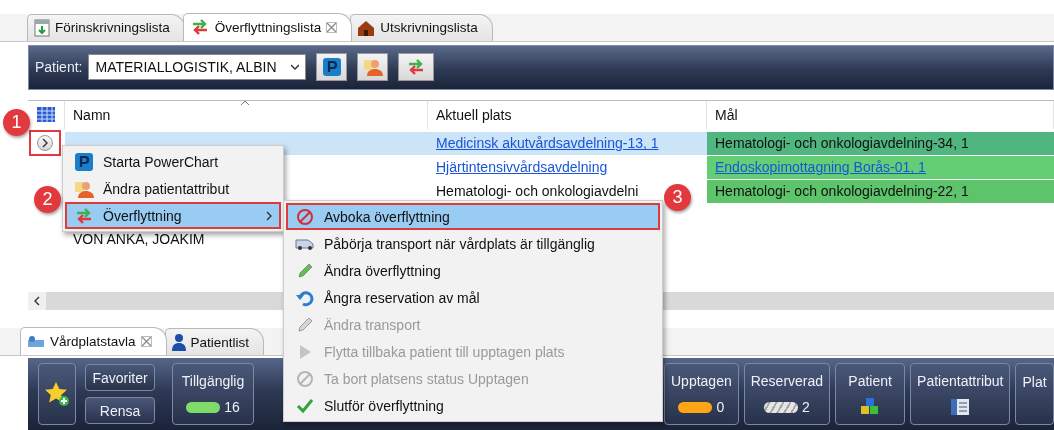 The width and height of the screenshot is (1054, 430). Describe the element at coordinates (880, 191) in the screenshot. I see `target-cell: Hematologi- och onkologiavdelning-22, 1` at that location.